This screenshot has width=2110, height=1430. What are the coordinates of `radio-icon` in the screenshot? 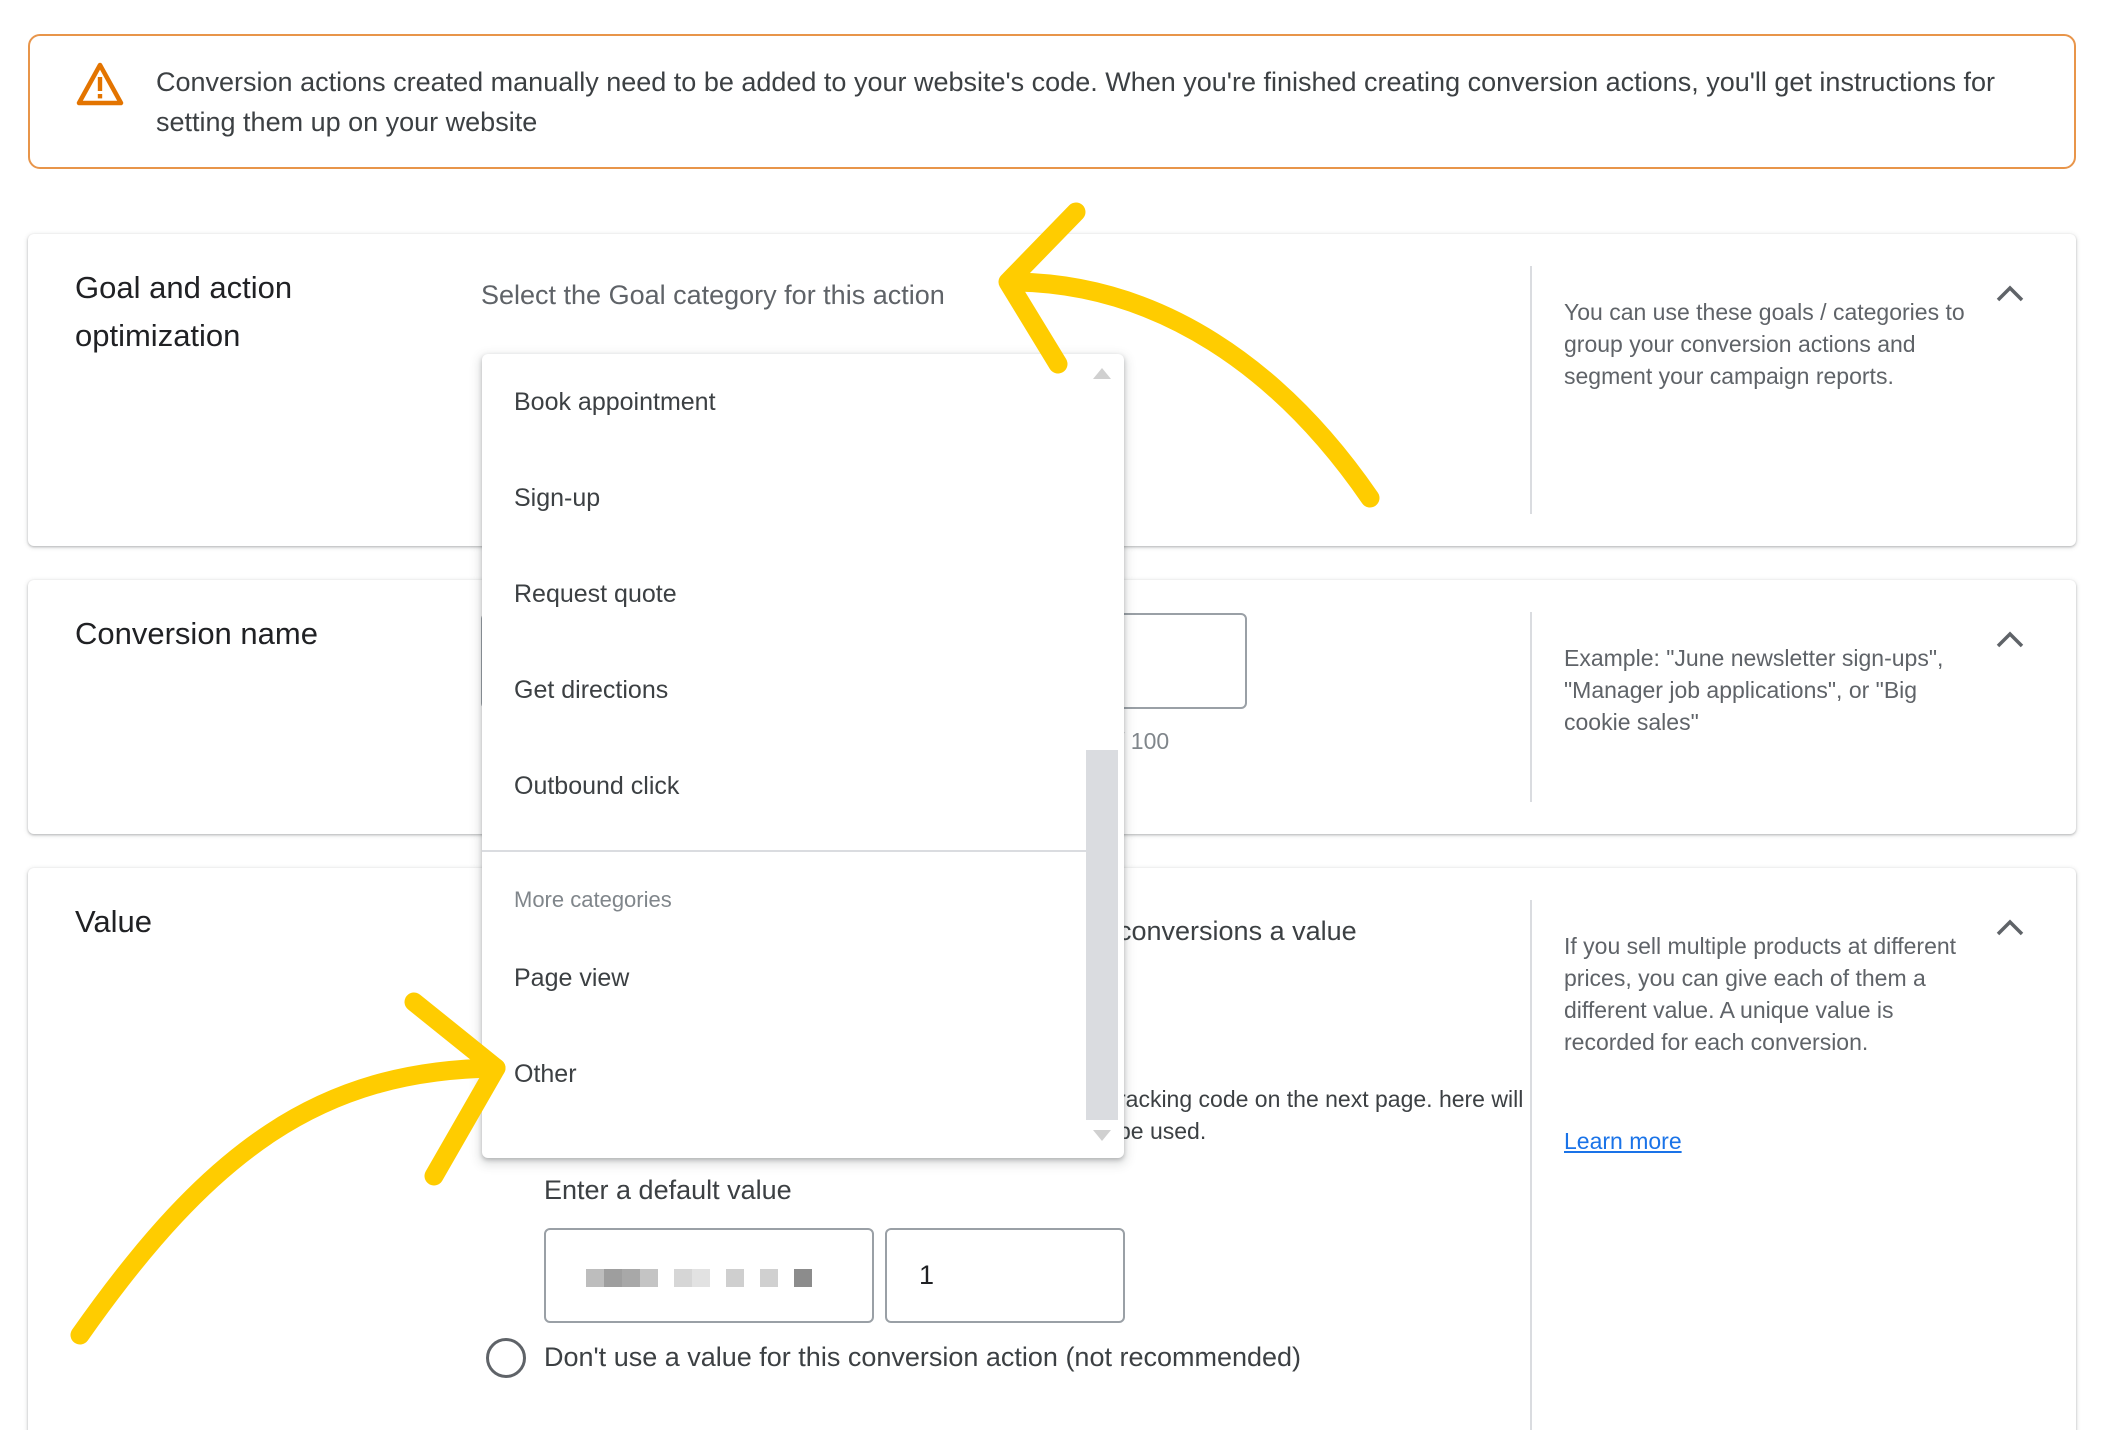 It's located at (506, 1358).